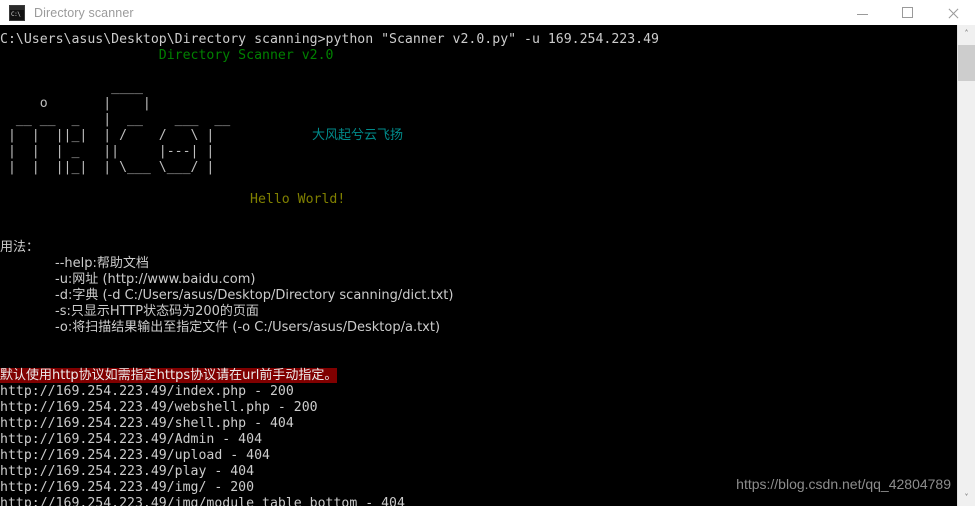 Image resolution: width=975 pixels, height=506 pixels. Describe the element at coordinates (966, 33) in the screenshot. I see `scroll-up-arrow-icon: ˄` at that location.